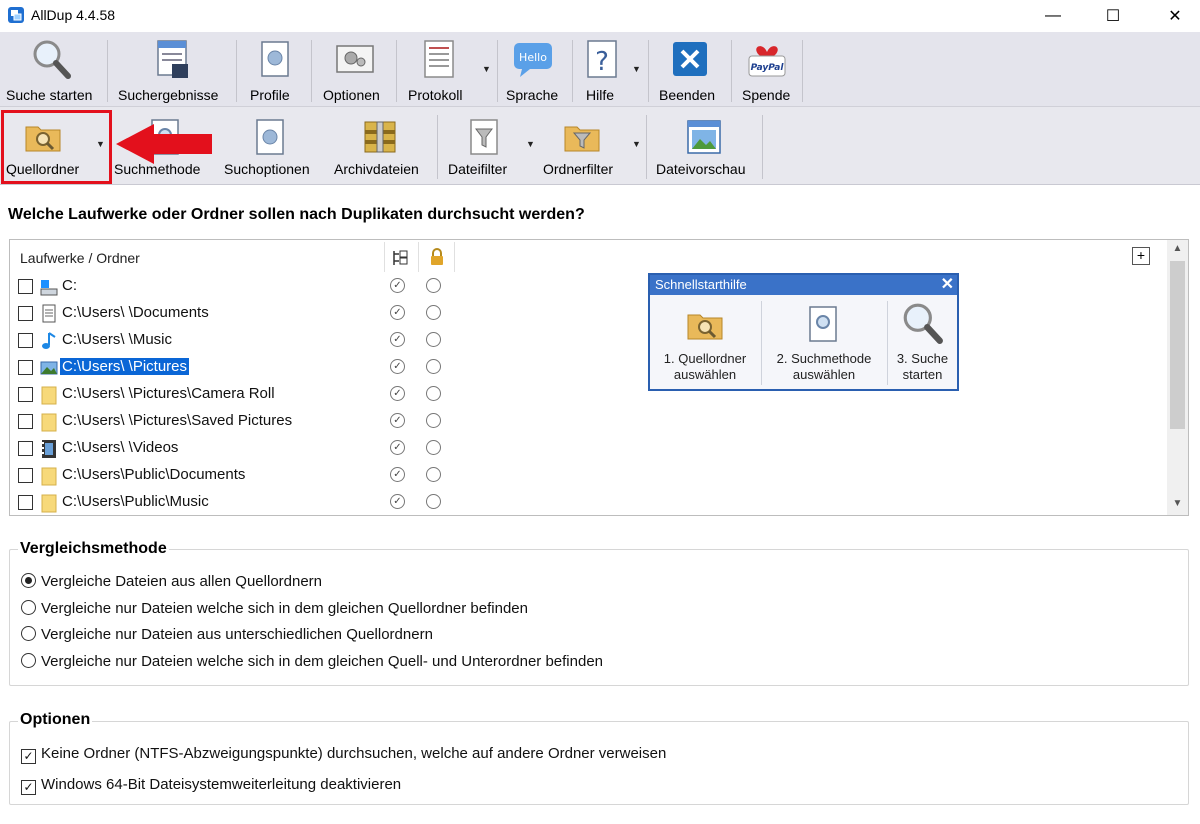 This screenshot has width=1200, height=824. I want to click on quickstart-step-method: 2. Suchmethode auswählen, so click(824, 342).